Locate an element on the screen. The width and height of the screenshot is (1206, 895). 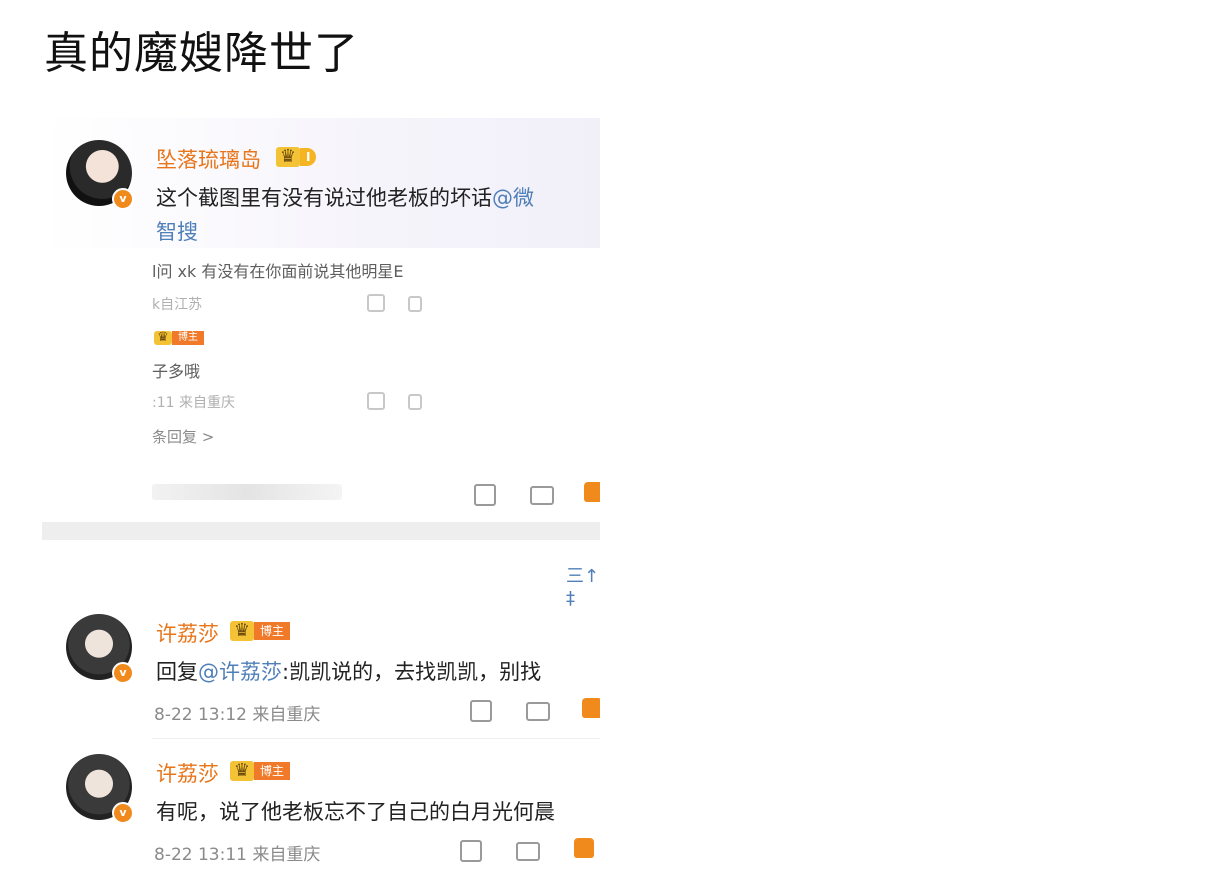
mention-link: @许荔莎 is located at coordinates (240, 672).